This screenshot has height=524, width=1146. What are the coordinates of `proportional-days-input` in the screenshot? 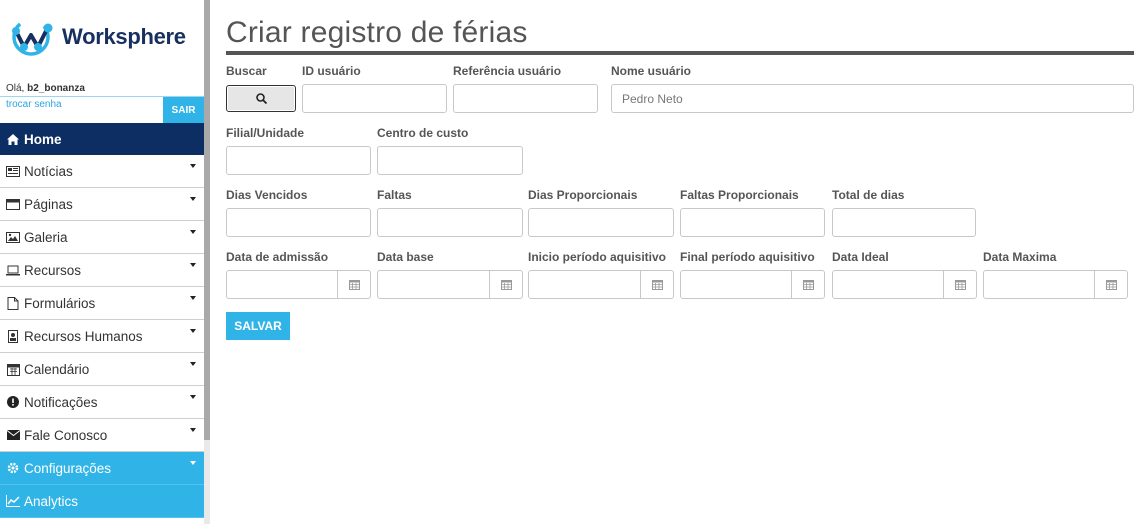 It's located at (601, 222).